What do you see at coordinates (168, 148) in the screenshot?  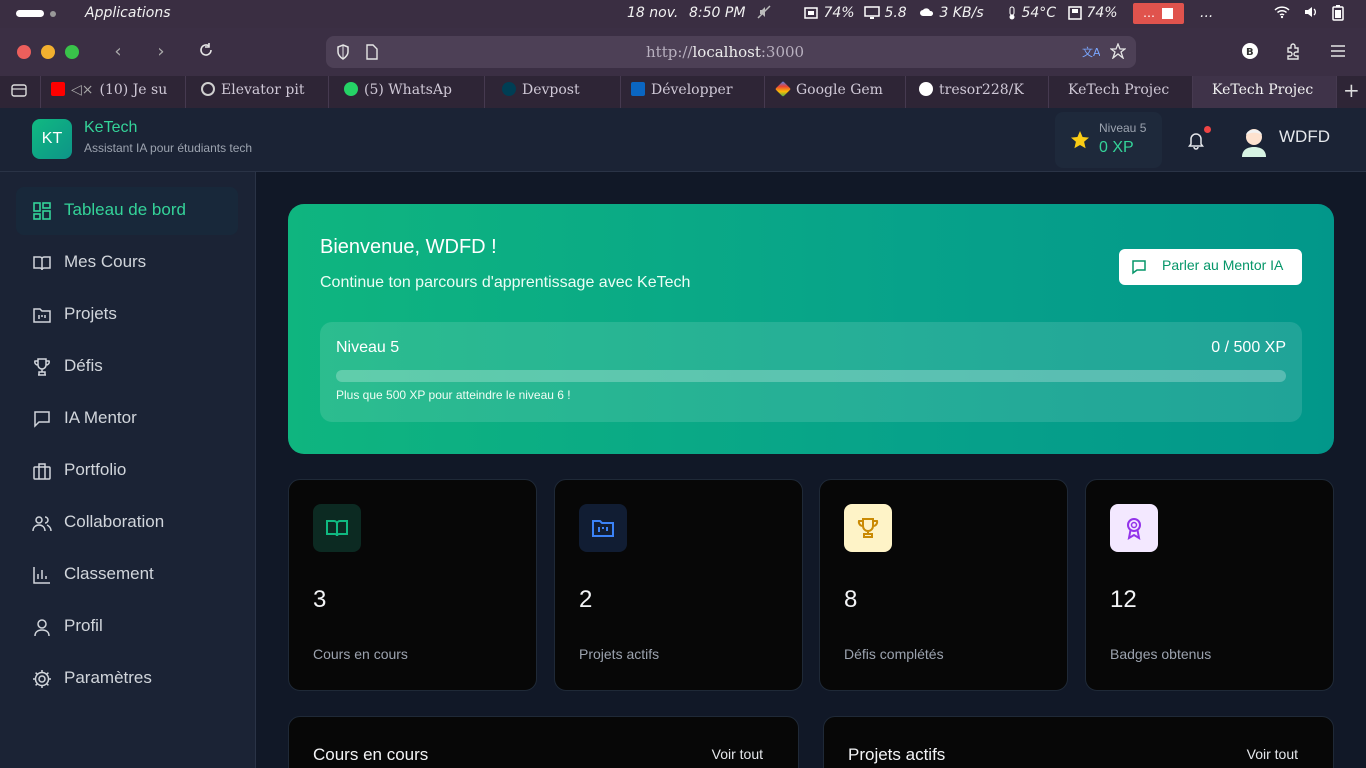 I see `brand-tagline: Assistant IA pour étudiants tech` at bounding box center [168, 148].